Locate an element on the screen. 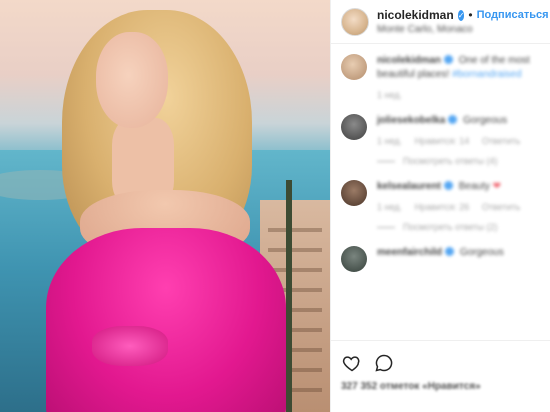 This screenshot has width=550, height=412. view-replies-button: Посмотреть ответы (4) is located at coordinates (453, 161).